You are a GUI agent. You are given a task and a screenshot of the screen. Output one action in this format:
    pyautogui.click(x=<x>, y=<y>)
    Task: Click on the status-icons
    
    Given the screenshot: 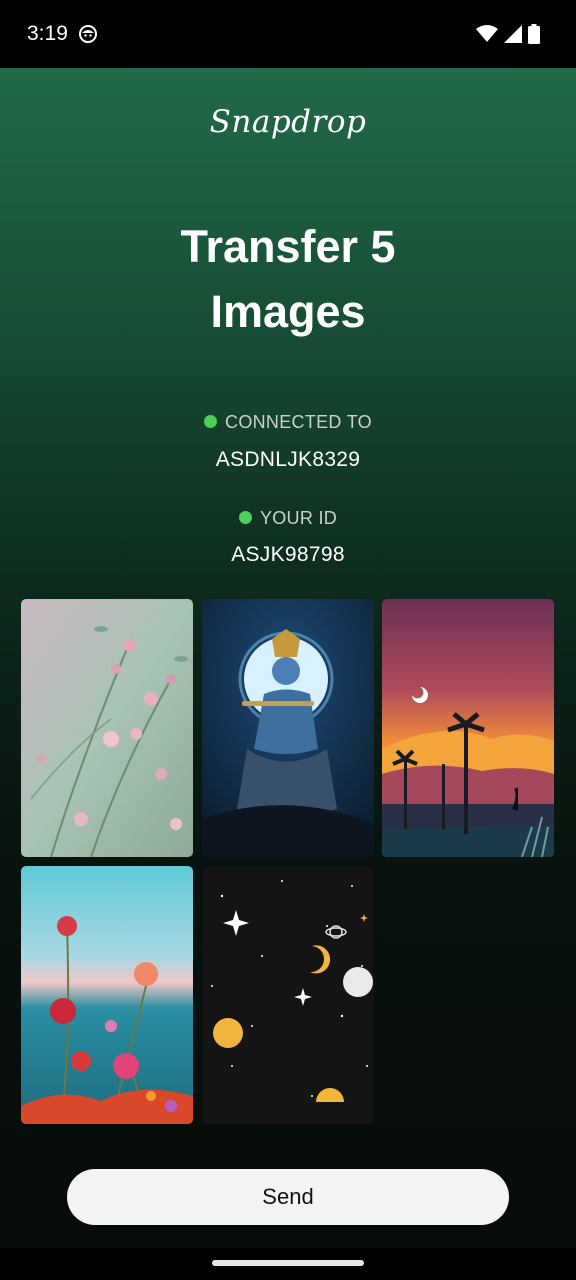 What is the action you would take?
    pyautogui.click(x=508, y=34)
    